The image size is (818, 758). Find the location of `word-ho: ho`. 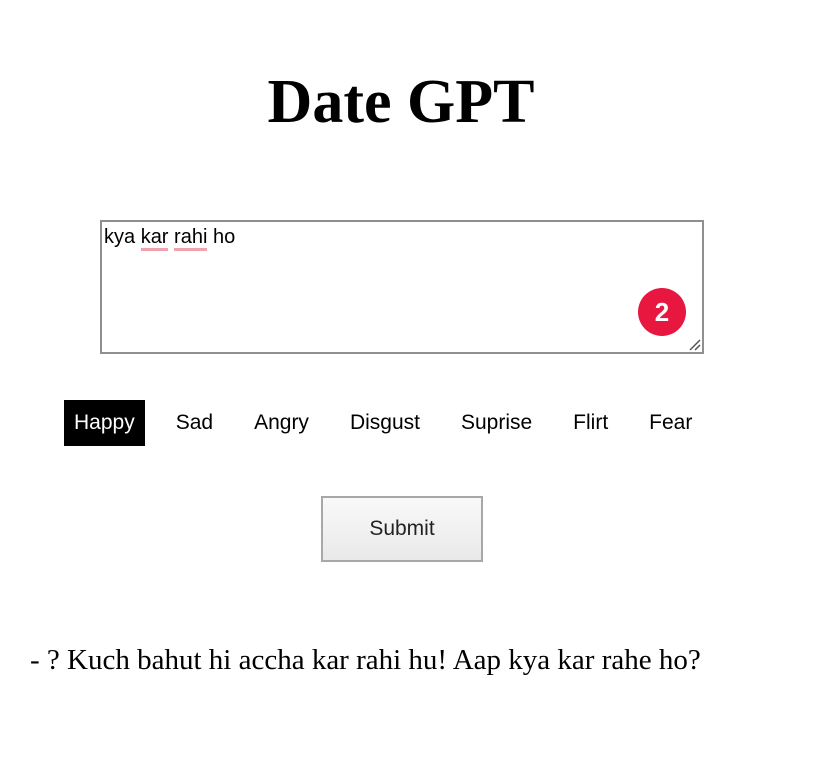

word-ho: ho is located at coordinates (224, 237).